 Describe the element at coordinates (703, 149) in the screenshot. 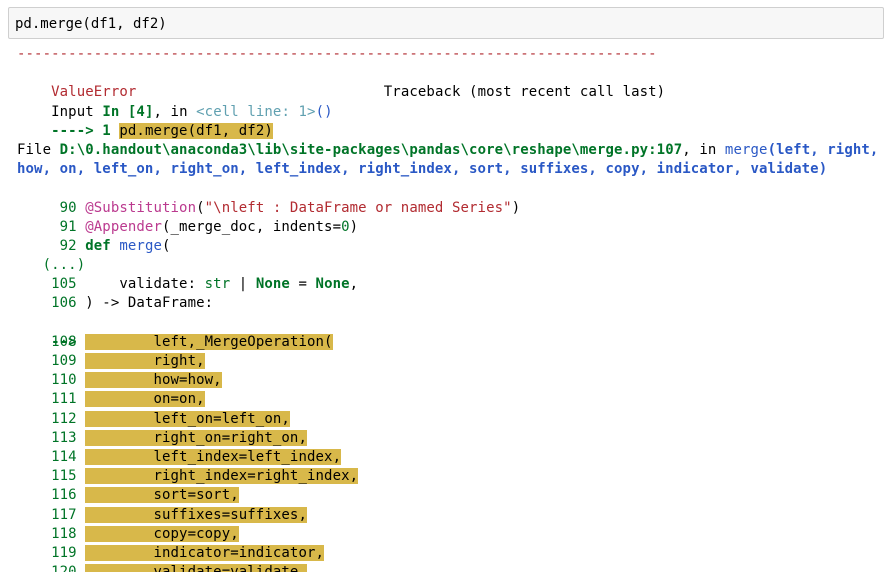

I see `file-in: , in` at that location.